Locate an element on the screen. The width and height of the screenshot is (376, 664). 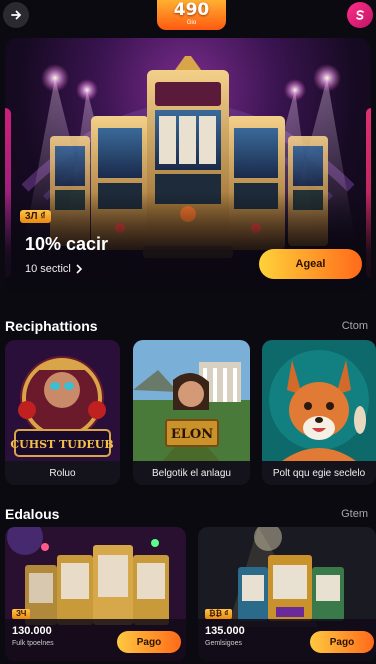
top-bar: 490 Gio is located at coordinates (188, 17).